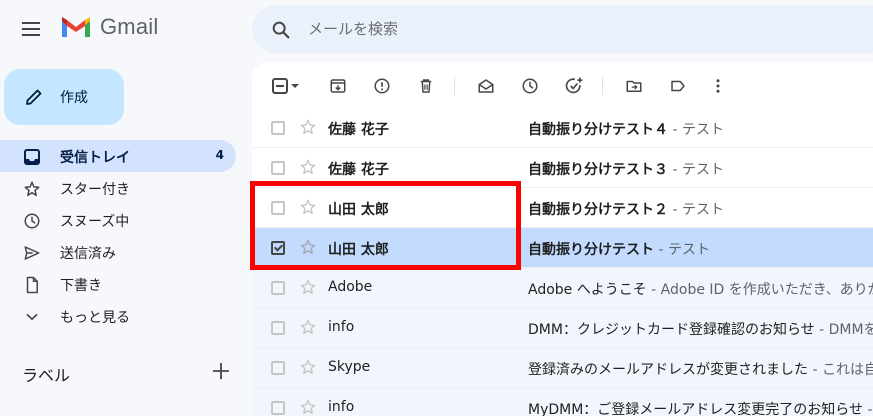 Image resolution: width=873 pixels, height=416 pixels. What do you see at coordinates (338, 86) in the screenshot?
I see `archive-icon` at bounding box center [338, 86].